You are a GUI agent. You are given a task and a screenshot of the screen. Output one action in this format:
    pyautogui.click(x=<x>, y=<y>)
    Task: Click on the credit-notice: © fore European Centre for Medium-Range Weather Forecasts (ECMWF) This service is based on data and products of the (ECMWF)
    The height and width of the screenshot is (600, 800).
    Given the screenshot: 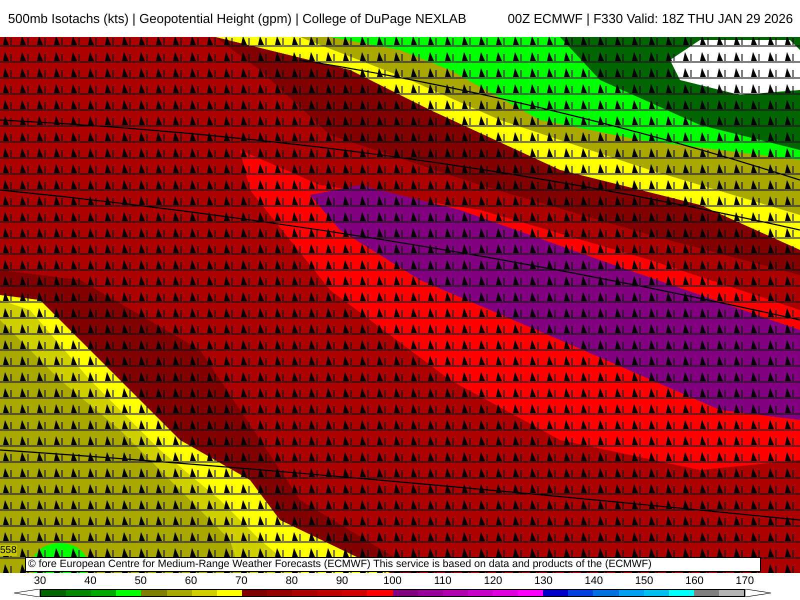 What is the action you would take?
    pyautogui.click(x=393, y=564)
    